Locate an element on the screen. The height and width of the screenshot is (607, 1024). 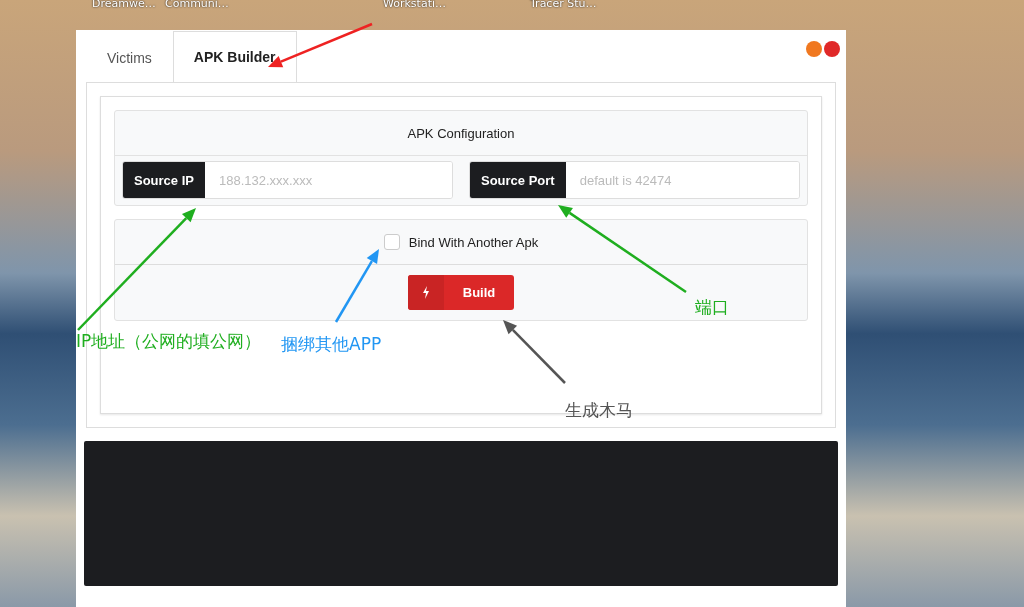
lightning-icon is located at coordinates (426, 292).